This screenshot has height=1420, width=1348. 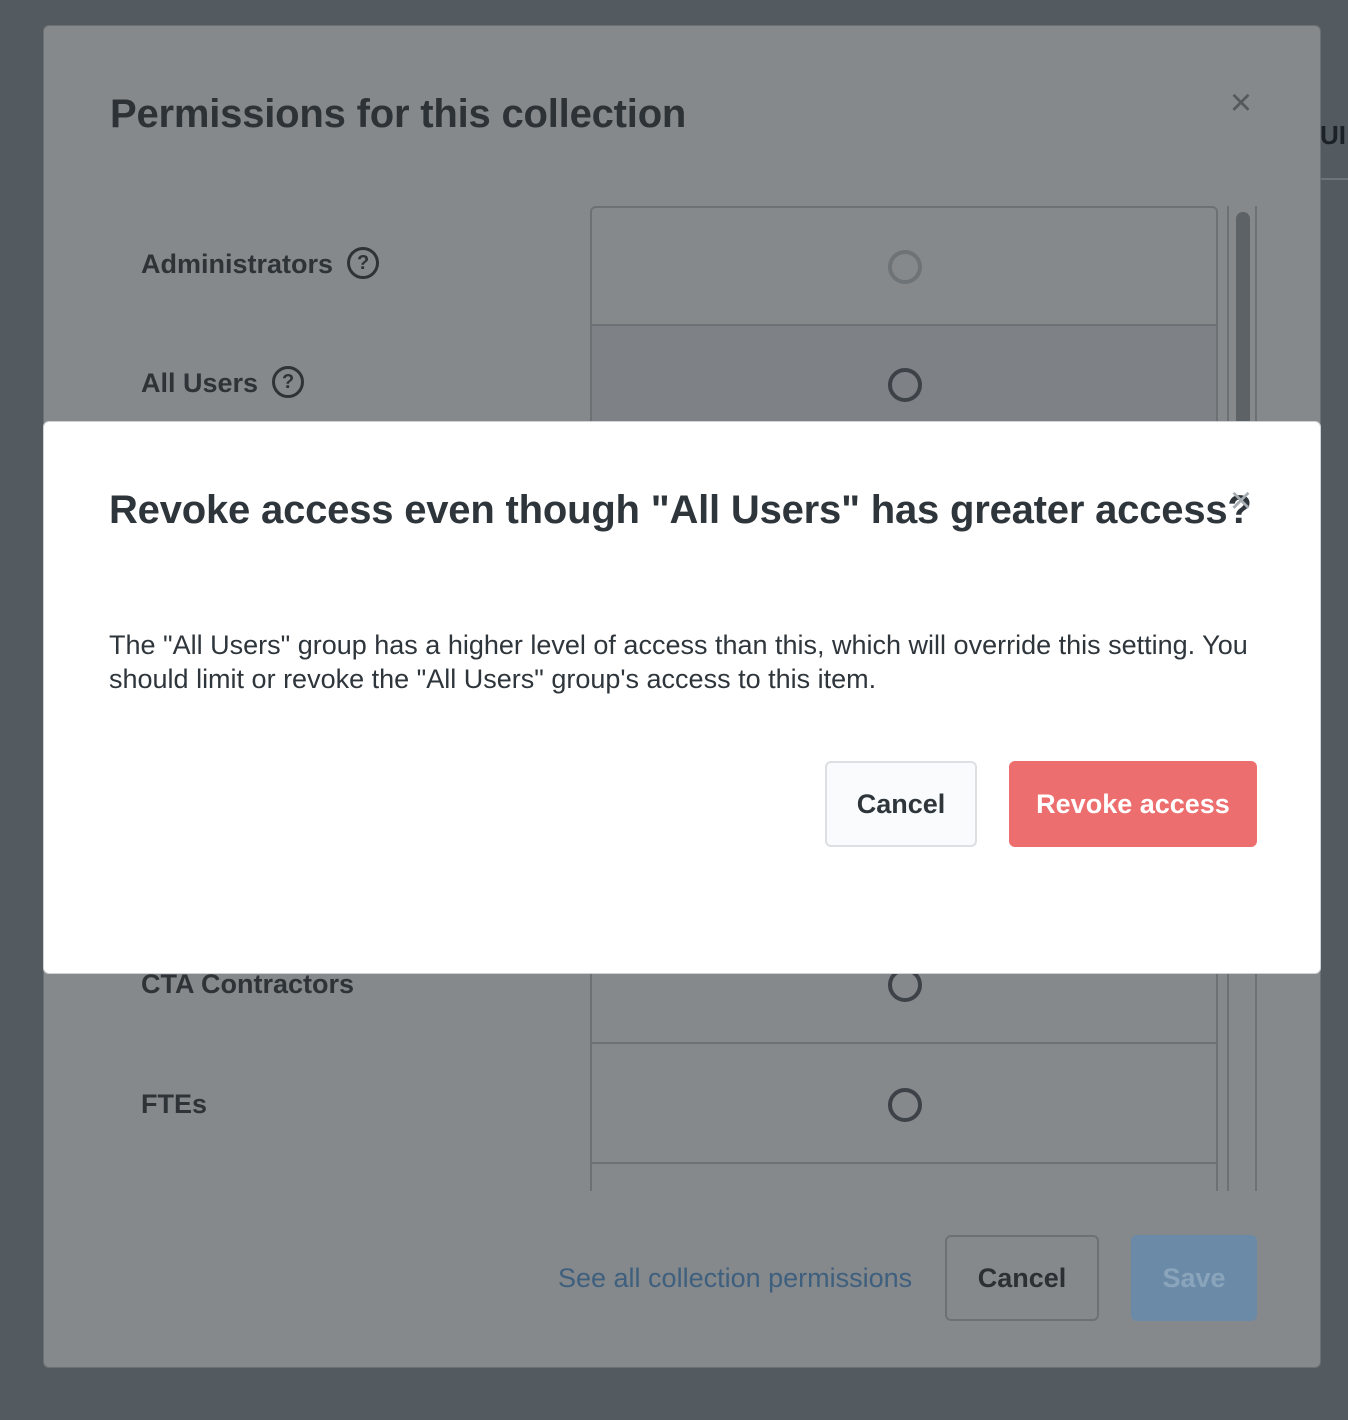 What do you see at coordinates (398, 114) in the screenshot?
I see `permissions-modal-title: Permissions for this collection` at bounding box center [398, 114].